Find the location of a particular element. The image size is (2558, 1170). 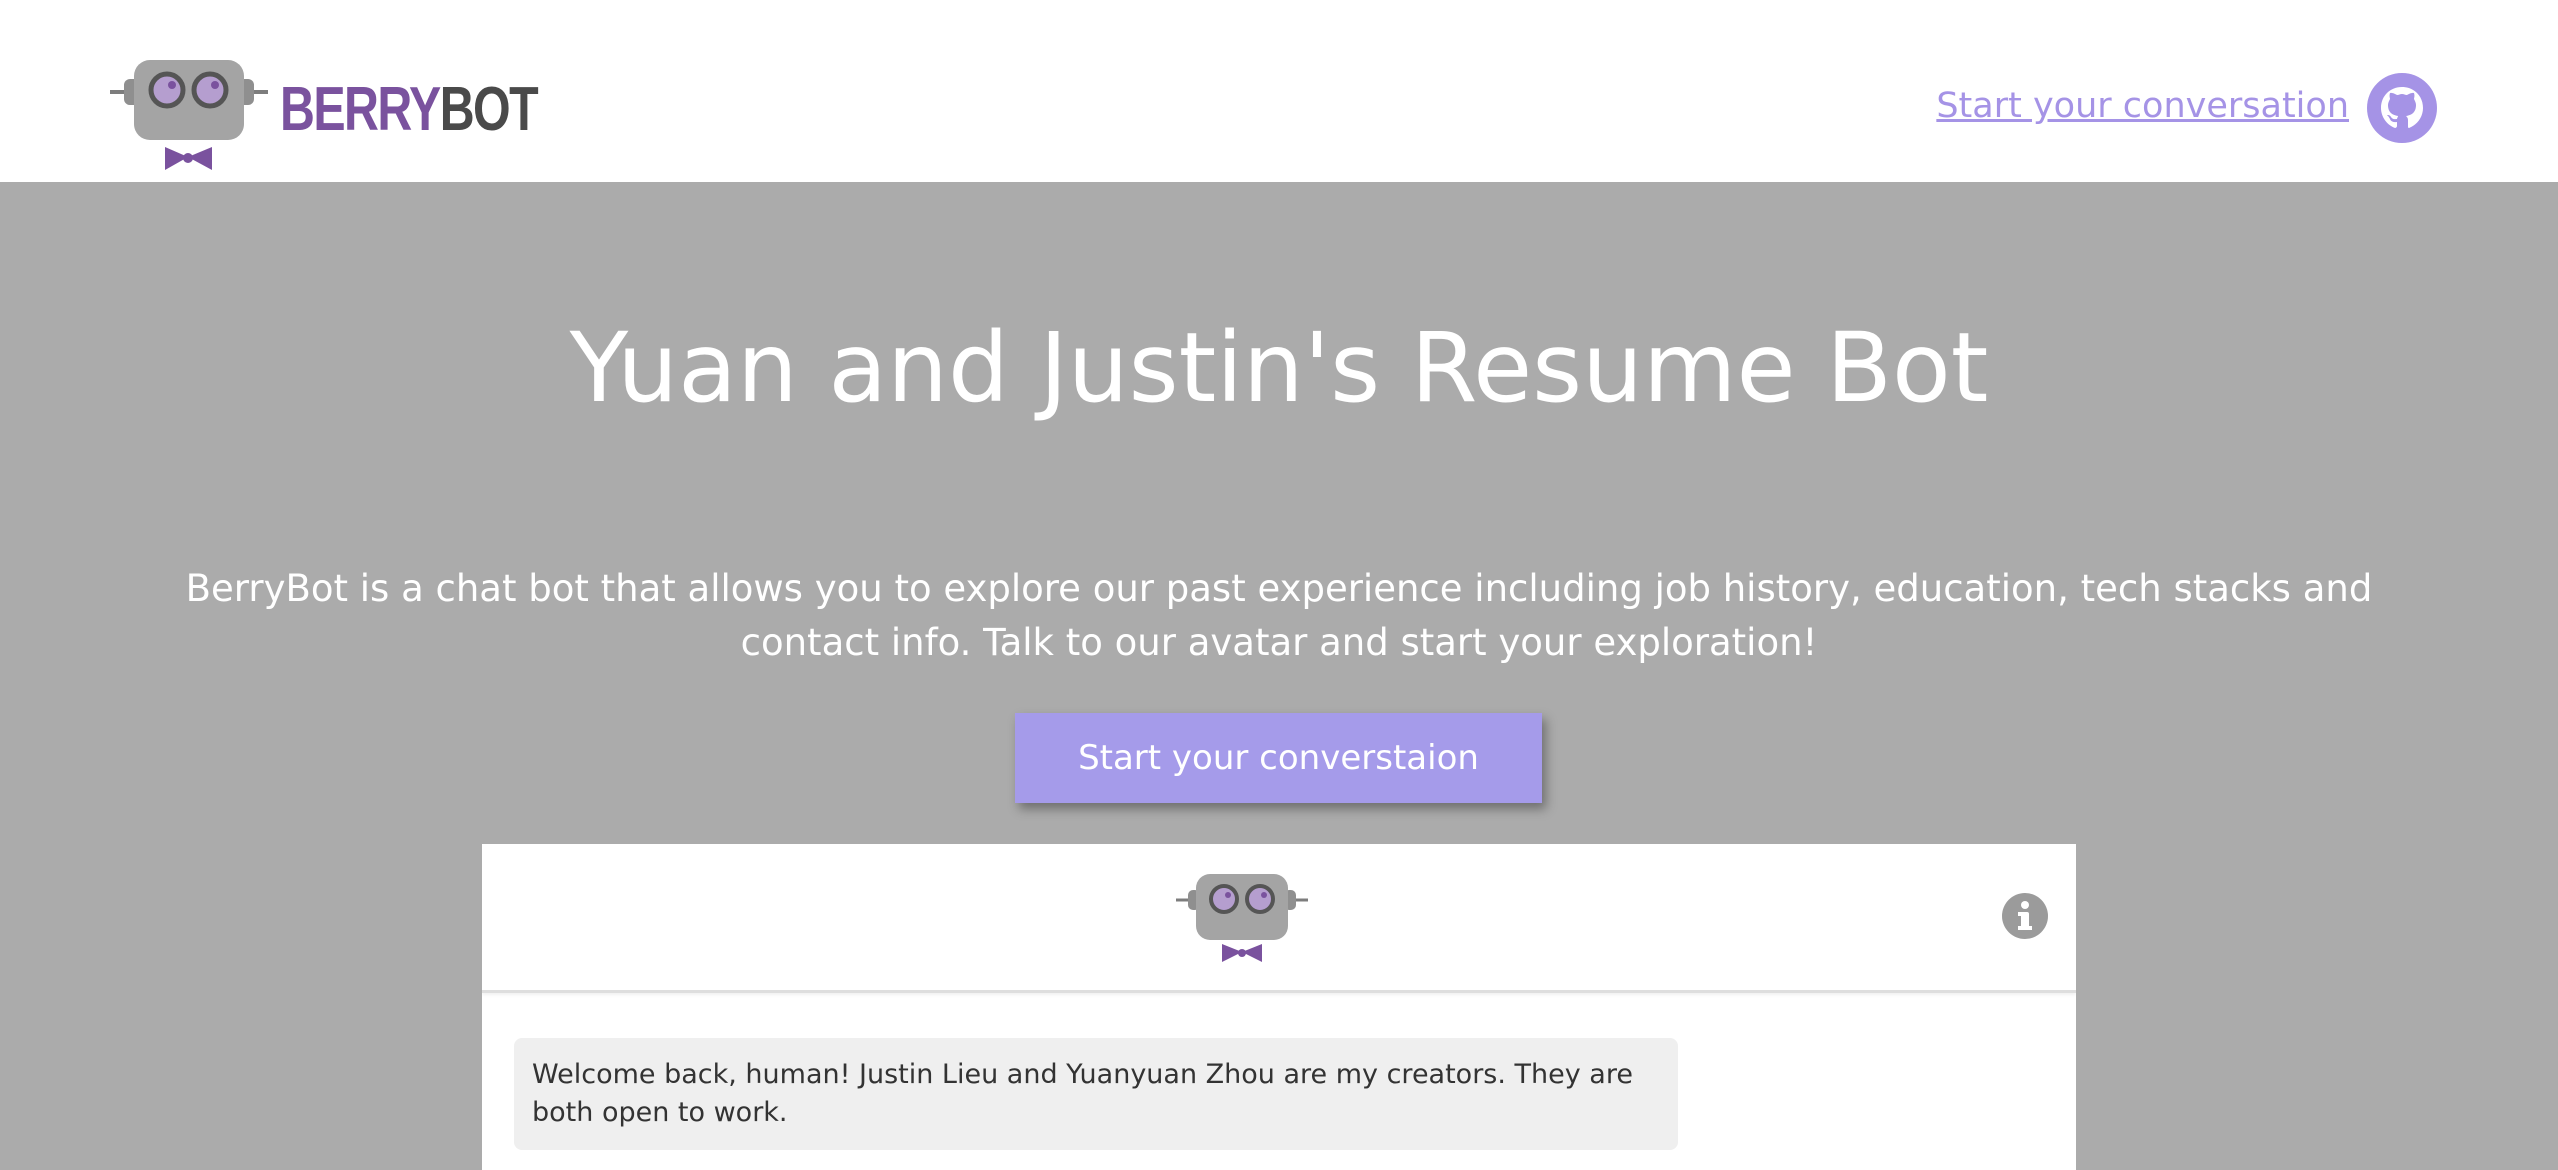

robot-logo-icon is located at coordinates (189, 115).